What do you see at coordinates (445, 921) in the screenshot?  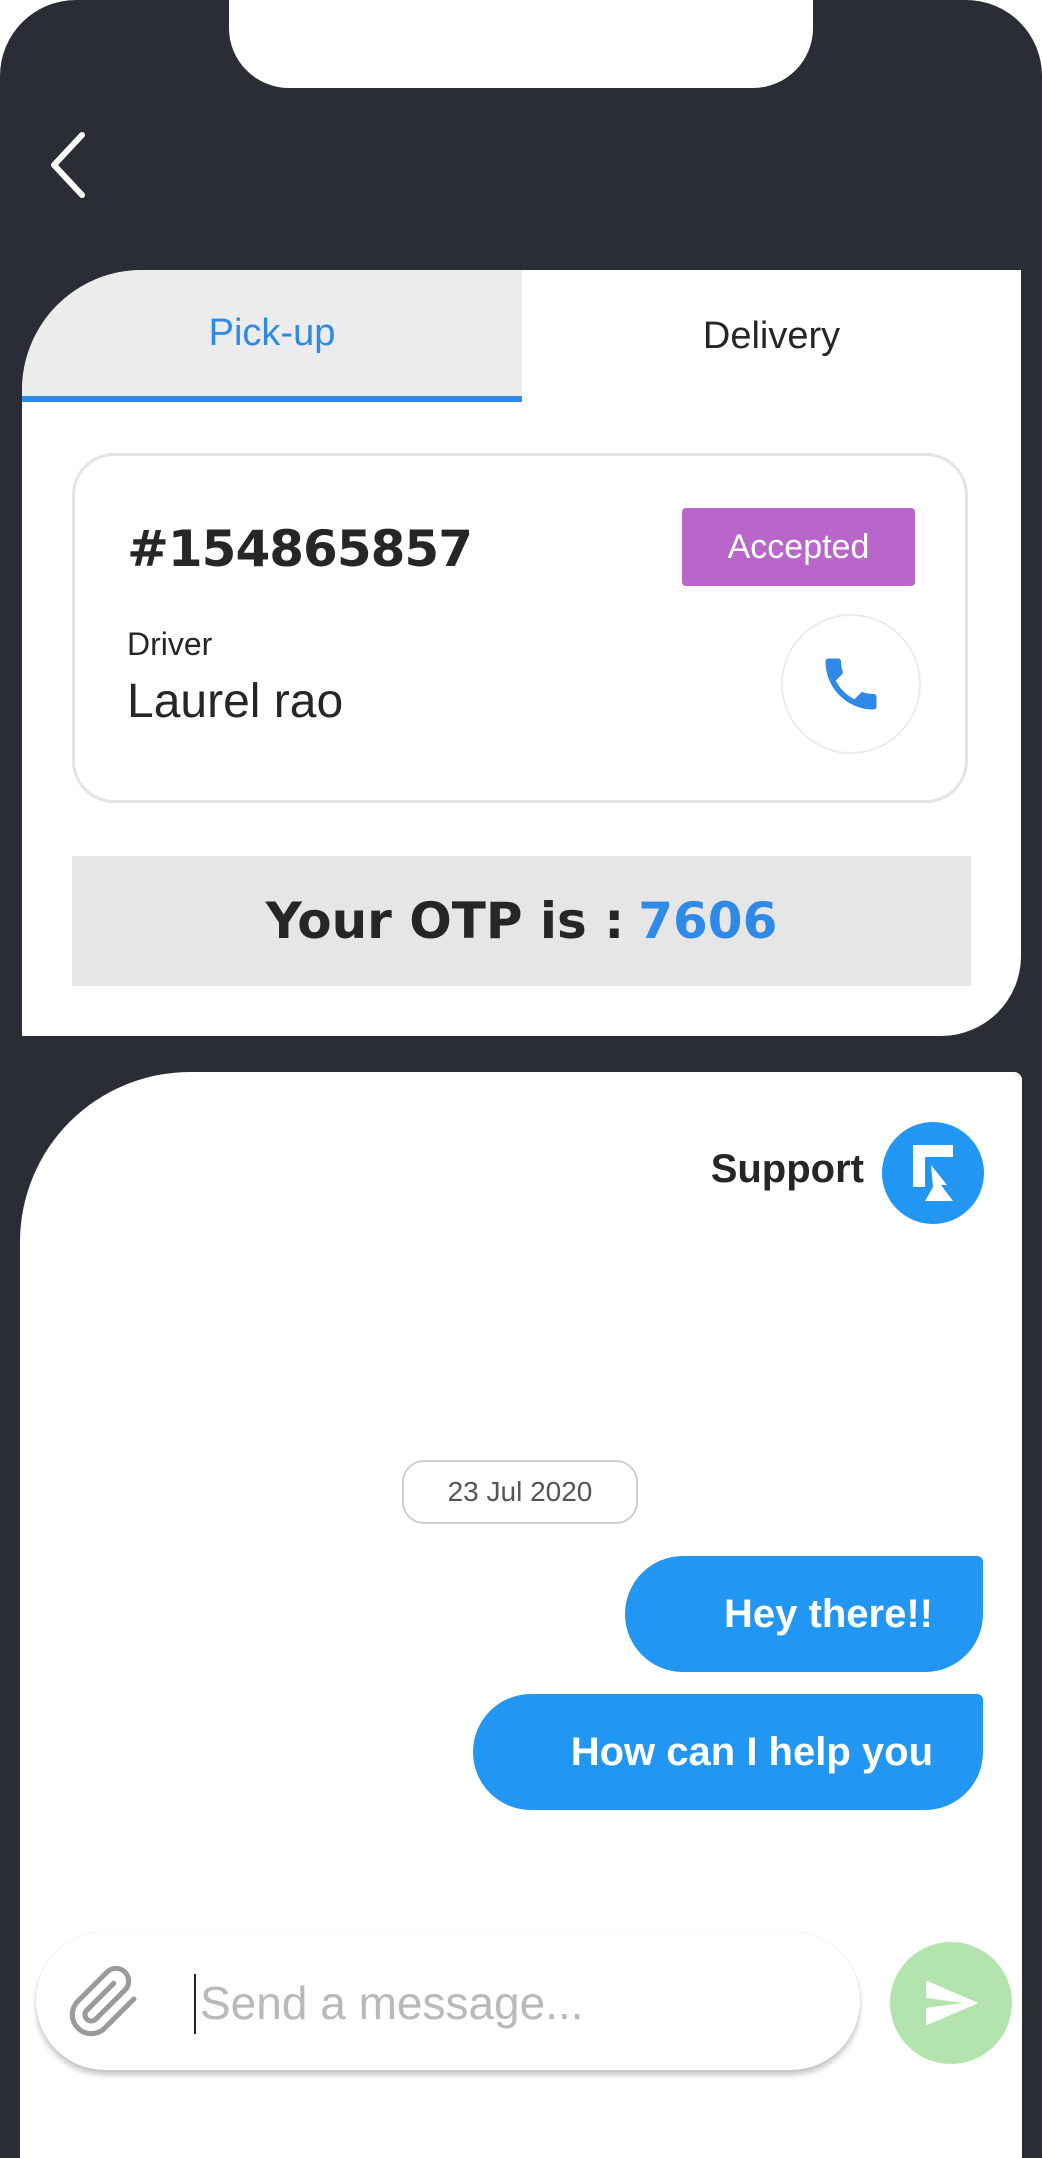 I see `otp-label: Your OTP is :` at bounding box center [445, 921].